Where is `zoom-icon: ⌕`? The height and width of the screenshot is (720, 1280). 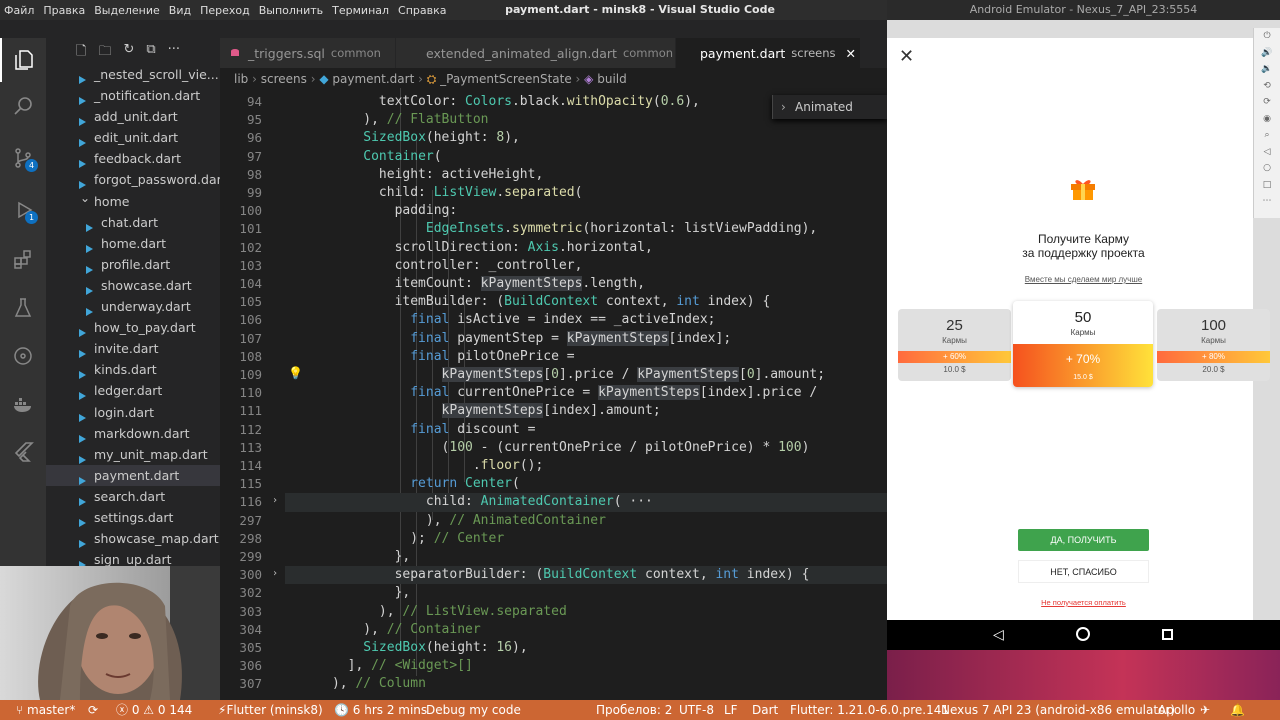 zoom-icon: ⌕ is located at coordinates (1267, 135).